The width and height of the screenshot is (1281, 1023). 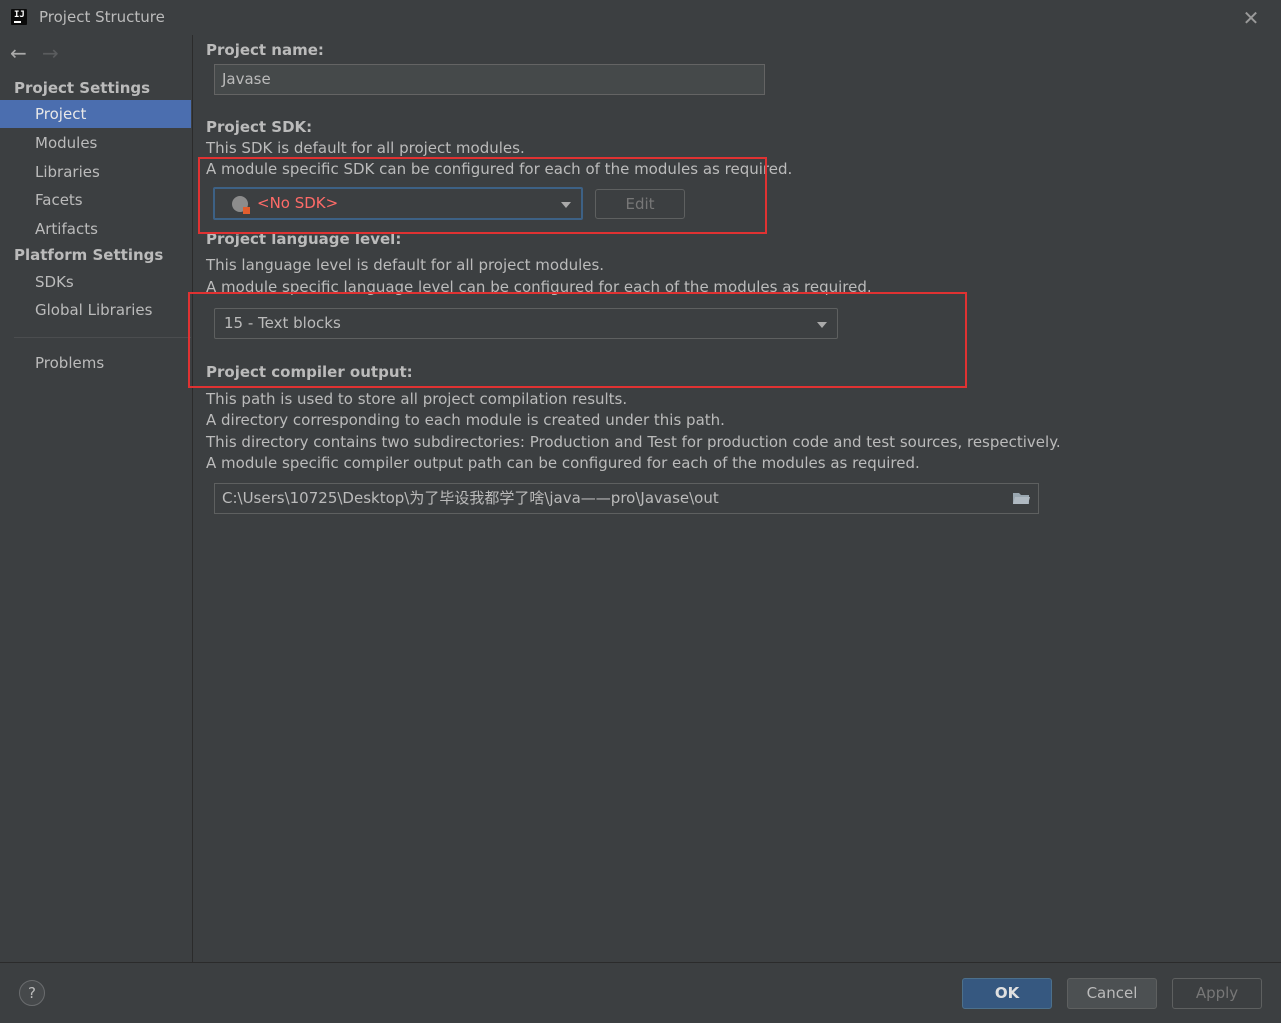 What do you see at coordinates (298, 203) in the screenshot?
I see `sdk-selected-value: <No SDK>` at bounding box center [298, 203].